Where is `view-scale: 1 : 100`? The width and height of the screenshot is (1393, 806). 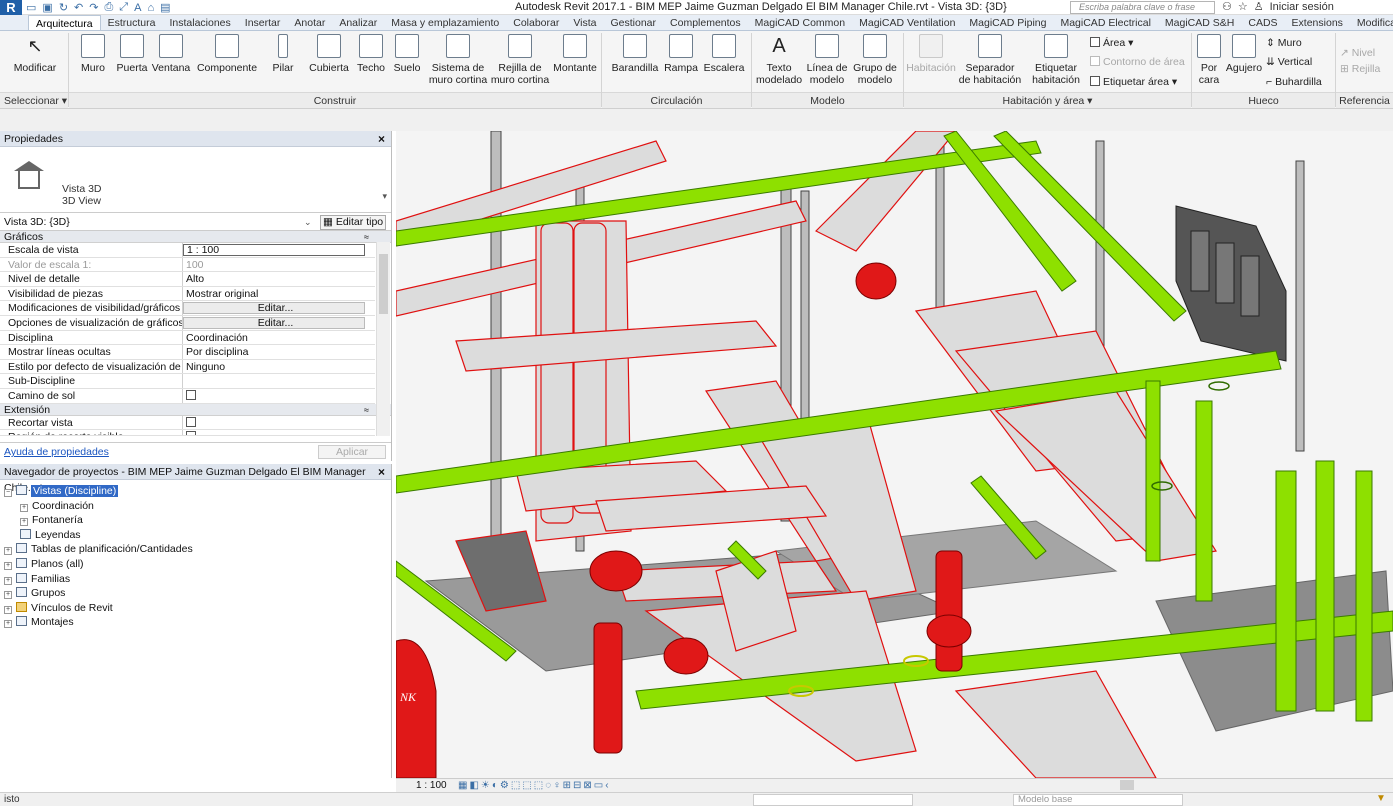
view-scale: 1 : 100 is located at coordinates (431, 785).